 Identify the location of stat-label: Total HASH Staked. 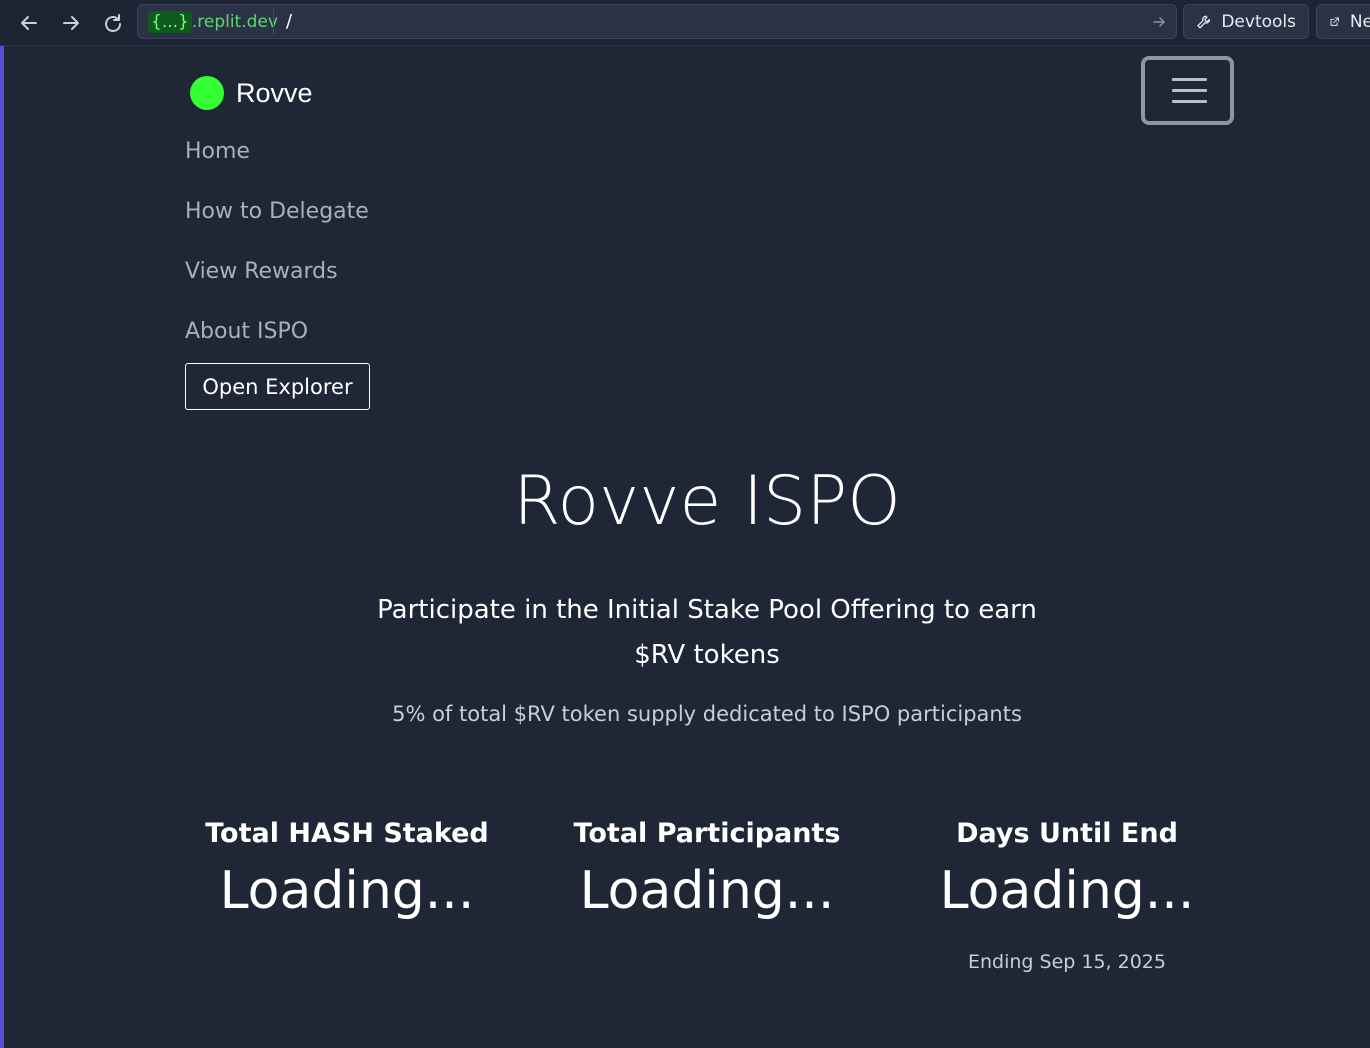
(347, 833).